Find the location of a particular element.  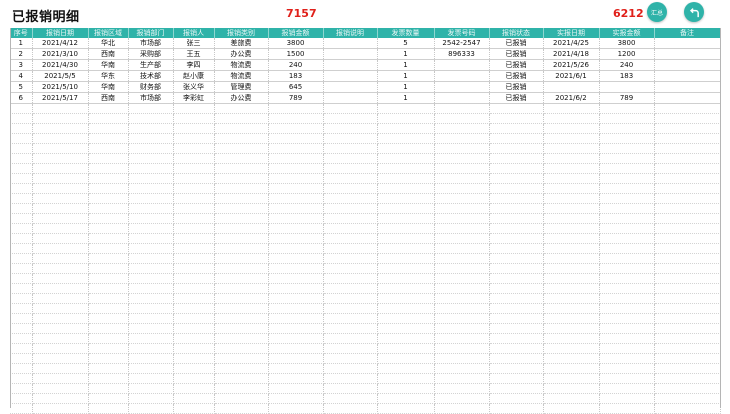

table-cell: 2021/3/10 is located at coordinates (60, 54).